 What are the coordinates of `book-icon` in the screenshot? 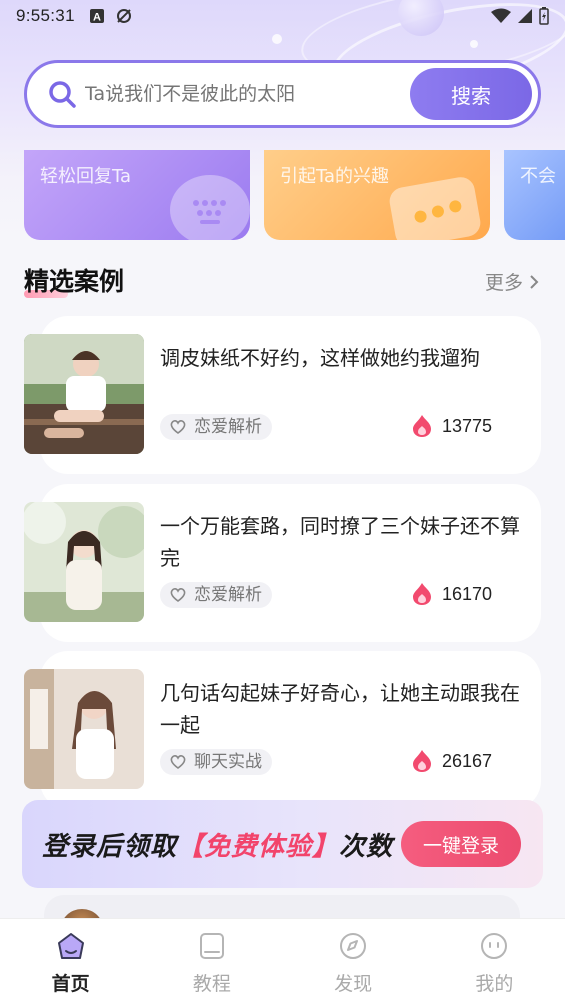 It's located at (211, 946).